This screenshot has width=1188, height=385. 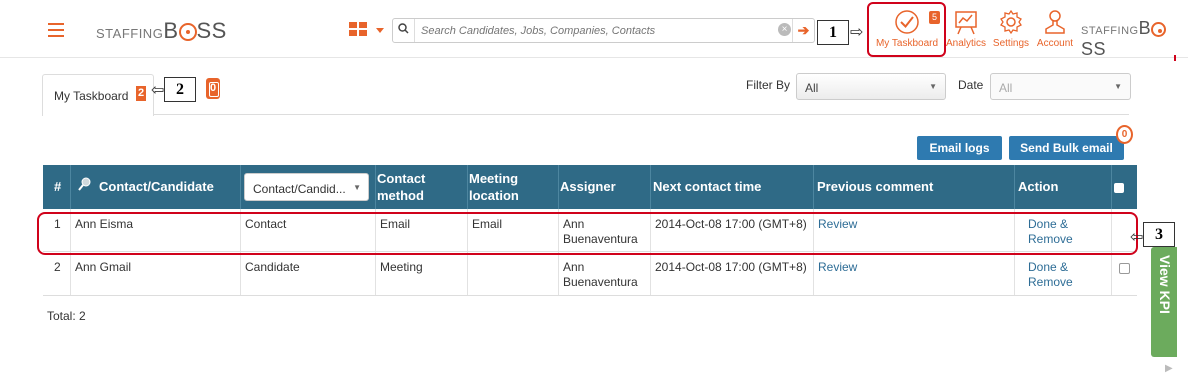 What do you see at coordinates (803, 30) in the screenshot?
I see `search-go-arrow-icon: ➔` at bounding box center [803, 30].